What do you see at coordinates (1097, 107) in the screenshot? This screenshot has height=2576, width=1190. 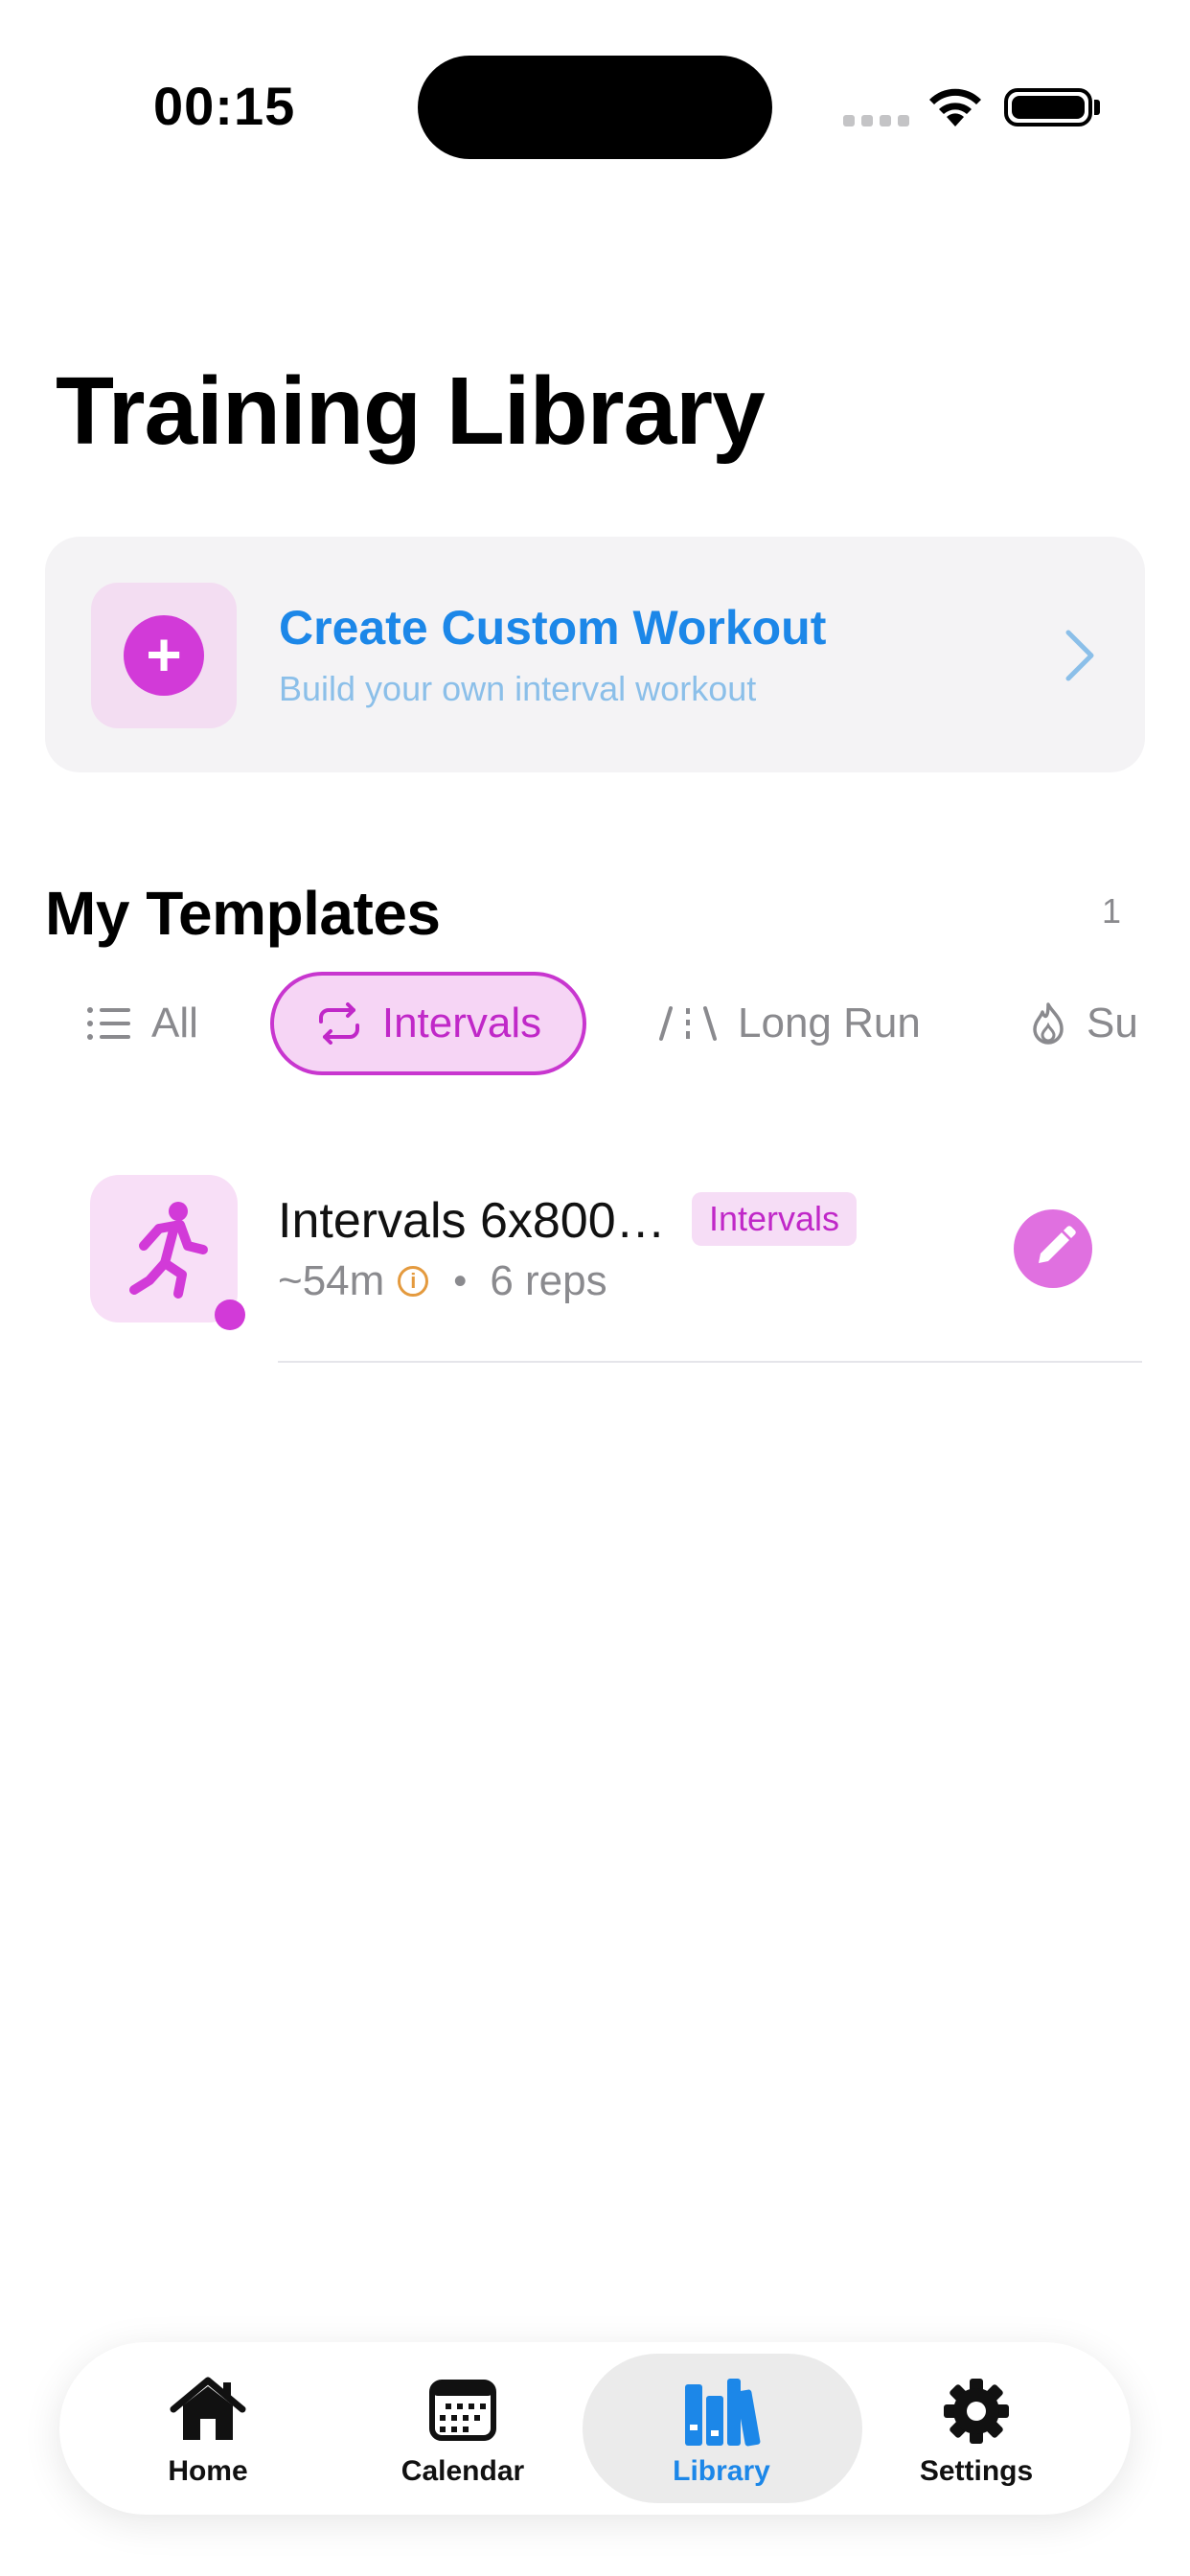 I see `battery-cap` at bounding box center [1097, 107].